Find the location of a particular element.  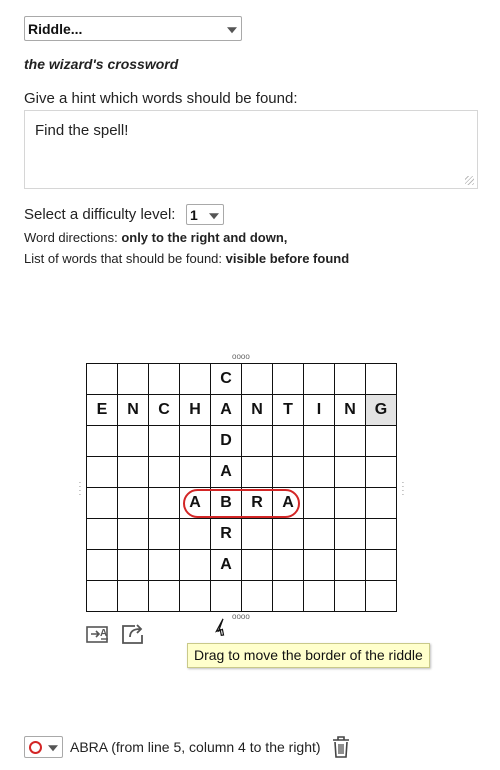

resize-grip-icon is located at coordinates (469, 180).